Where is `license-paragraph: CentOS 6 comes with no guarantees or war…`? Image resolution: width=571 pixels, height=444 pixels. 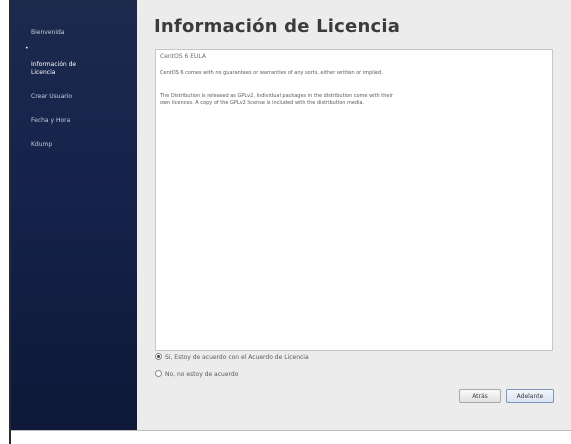
license-paragraph: CentOS 6 comes with no guarantees or war… is located at coordinates (271, 73).